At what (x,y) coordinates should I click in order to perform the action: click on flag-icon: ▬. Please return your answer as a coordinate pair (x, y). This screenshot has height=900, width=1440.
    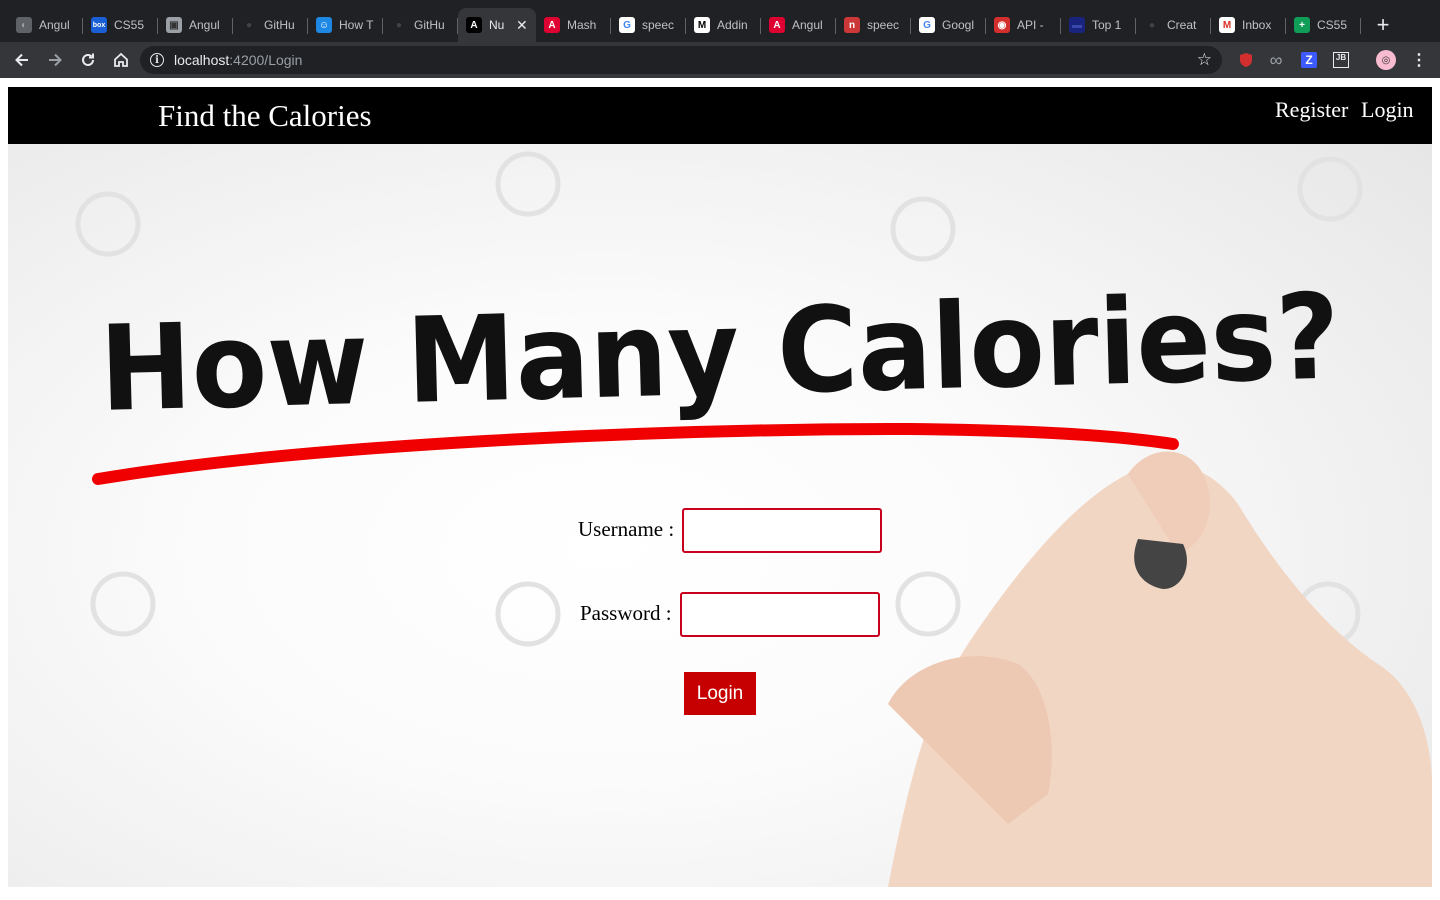
    Looking at the image, I should click on (1077, 25).